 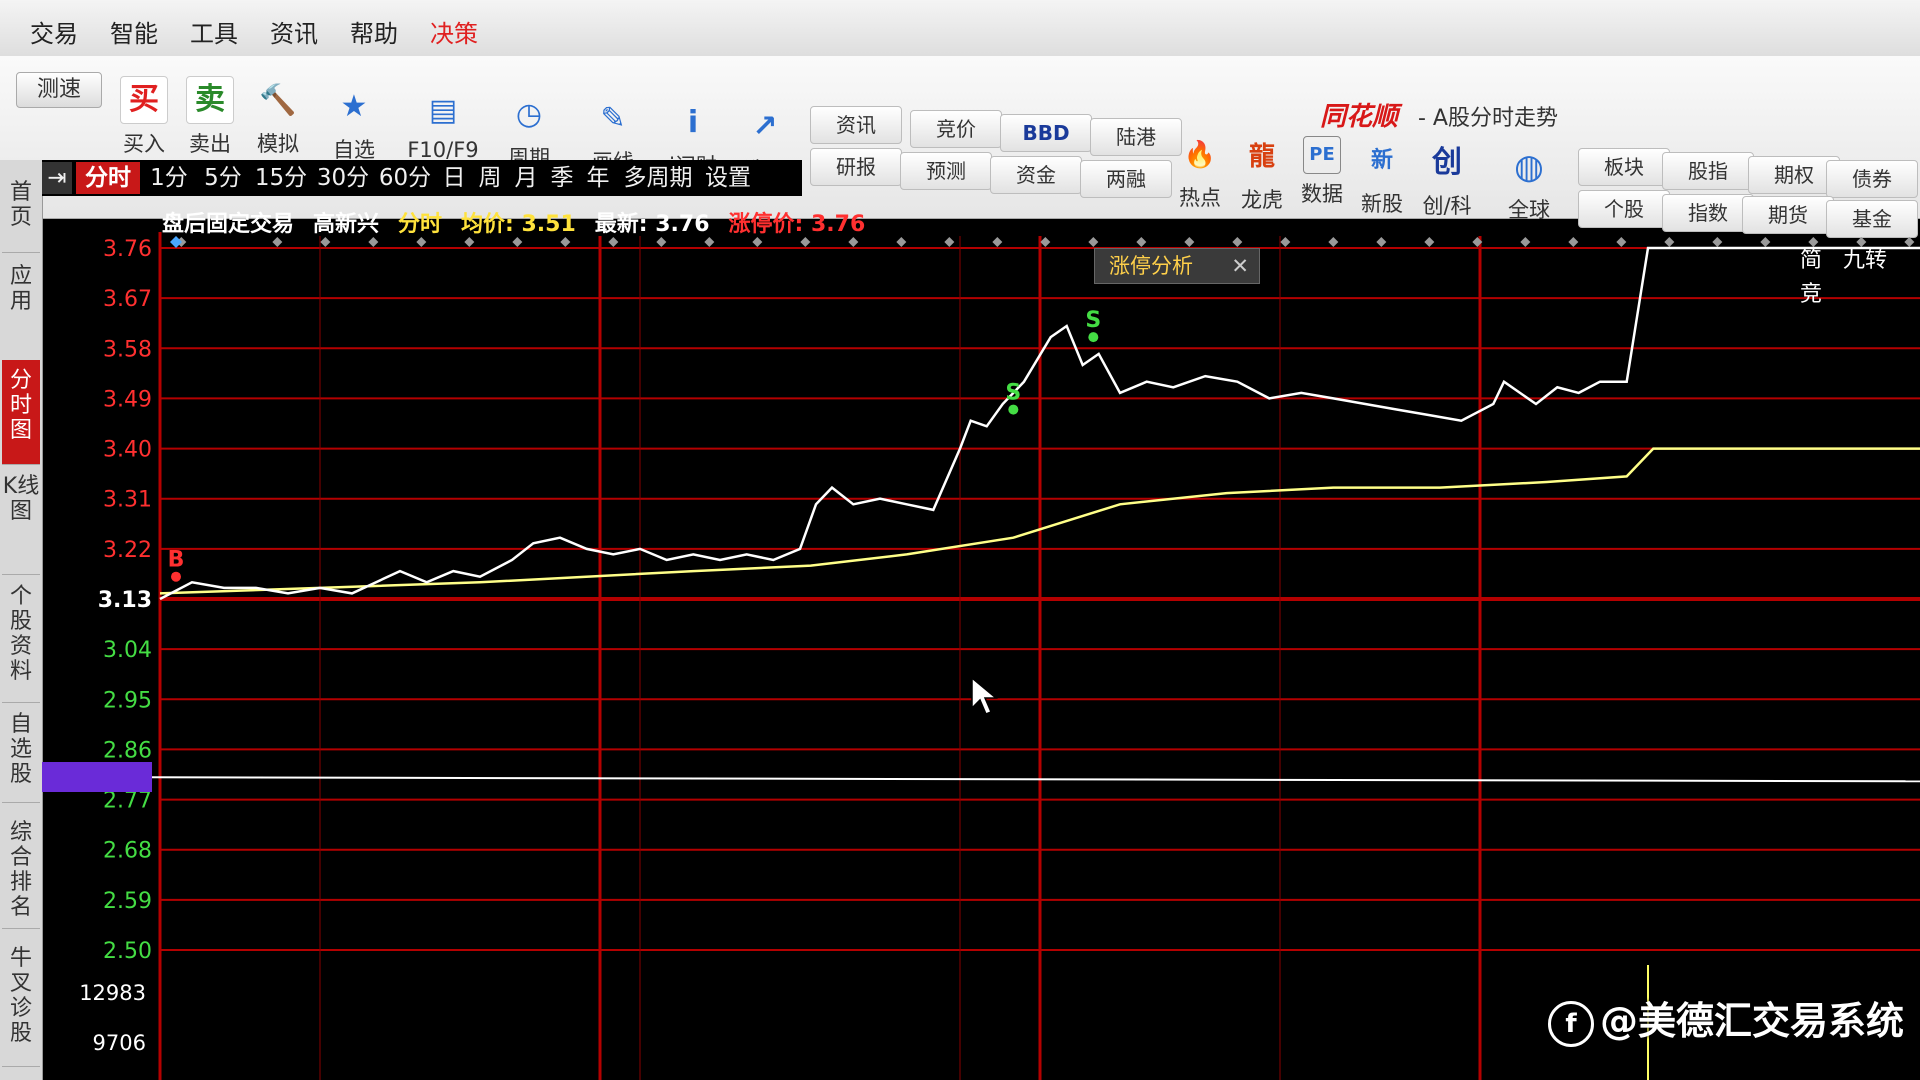 What do you see at coordinates (1811, 260) in the screenshot?
I see `tab-simple: 简` at bounding box center [1811, 260].